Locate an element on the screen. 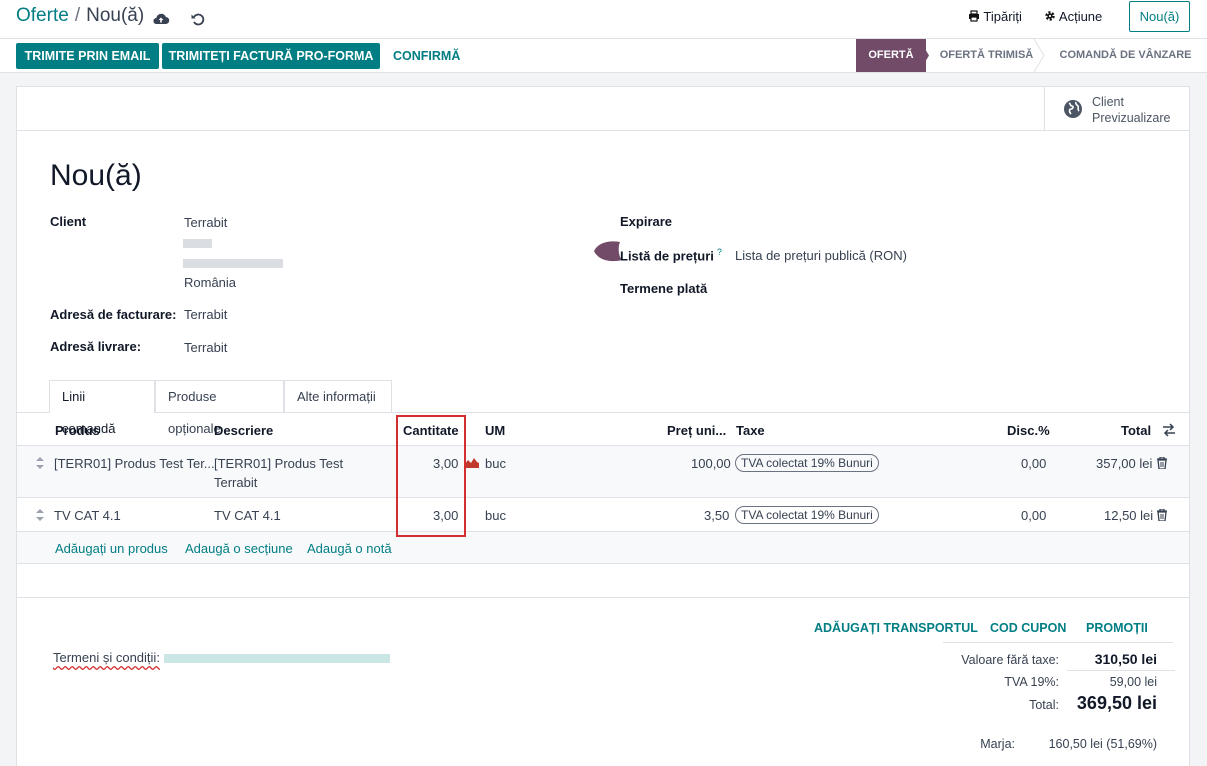 The image size is (1207, 766). col-total-header: Total is located at coordinates (1136, 430).